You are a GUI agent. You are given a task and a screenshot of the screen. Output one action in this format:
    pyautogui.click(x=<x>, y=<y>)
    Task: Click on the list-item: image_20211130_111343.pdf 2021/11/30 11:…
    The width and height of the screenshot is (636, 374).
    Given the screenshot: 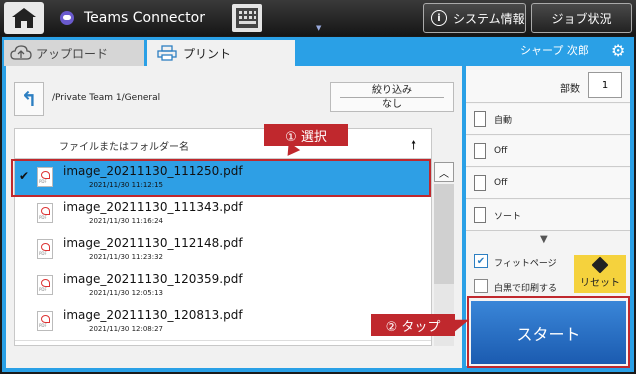 What is the action you would take?
    pyautogui.click(x=223, y=214)
    